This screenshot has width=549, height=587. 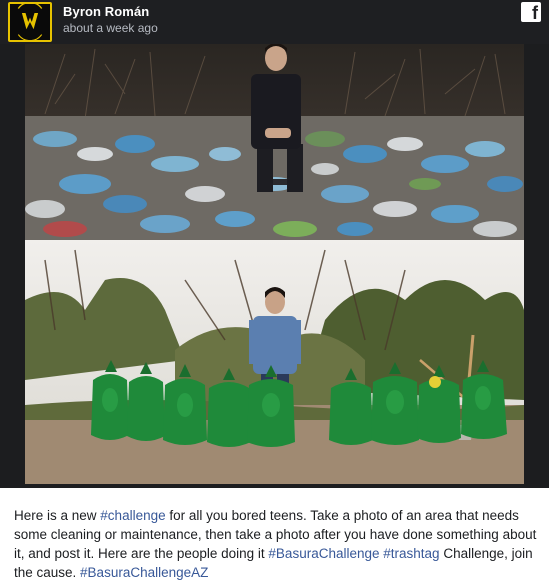 I want to click on caption-text-1: Here is a new, so click(x=57, y=515).